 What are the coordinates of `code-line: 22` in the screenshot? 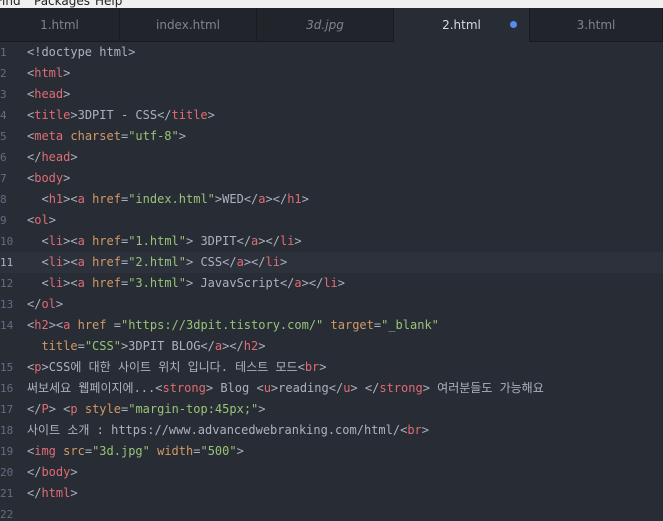 It's located at (331, 512).